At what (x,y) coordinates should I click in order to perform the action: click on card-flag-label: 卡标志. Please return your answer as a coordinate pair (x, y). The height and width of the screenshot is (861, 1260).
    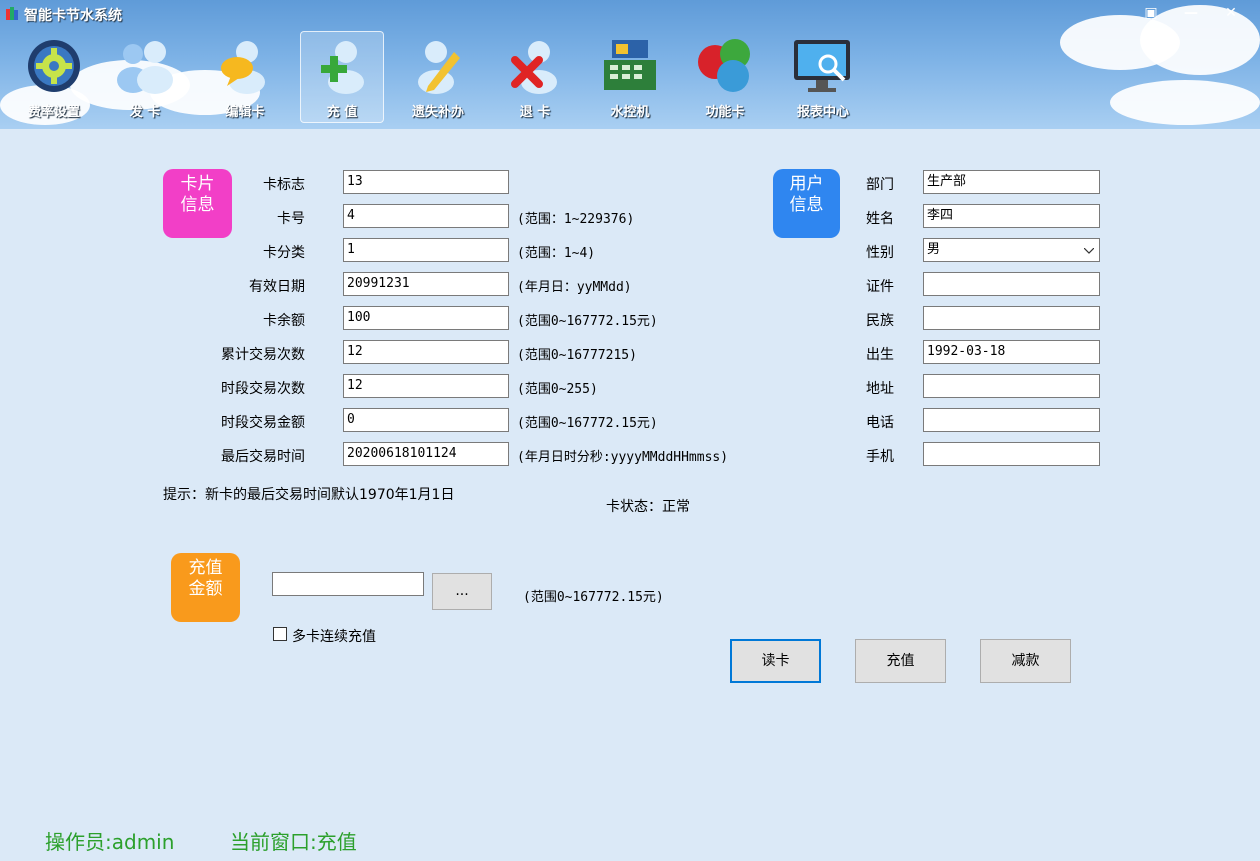
    Looking at the image, I should click on (284, 185).